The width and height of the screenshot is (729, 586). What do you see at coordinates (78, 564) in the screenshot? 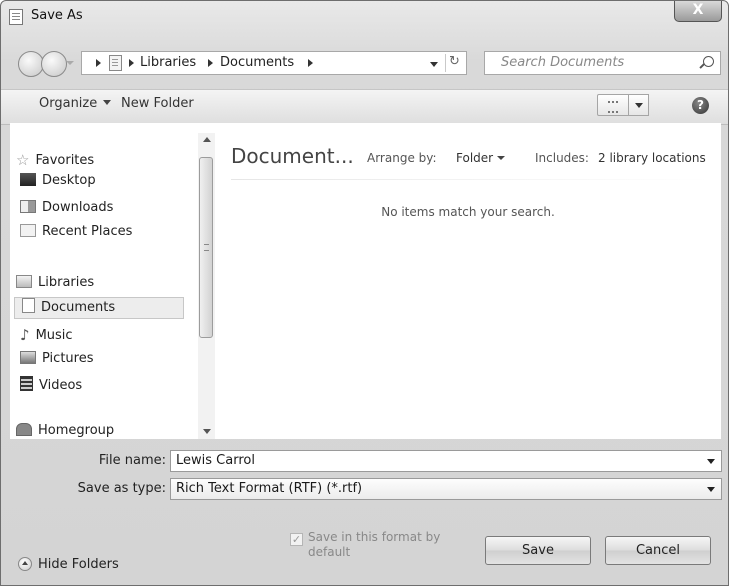
I see `hide-folders-label: Hide Folders` at bounding box center [78, 564].